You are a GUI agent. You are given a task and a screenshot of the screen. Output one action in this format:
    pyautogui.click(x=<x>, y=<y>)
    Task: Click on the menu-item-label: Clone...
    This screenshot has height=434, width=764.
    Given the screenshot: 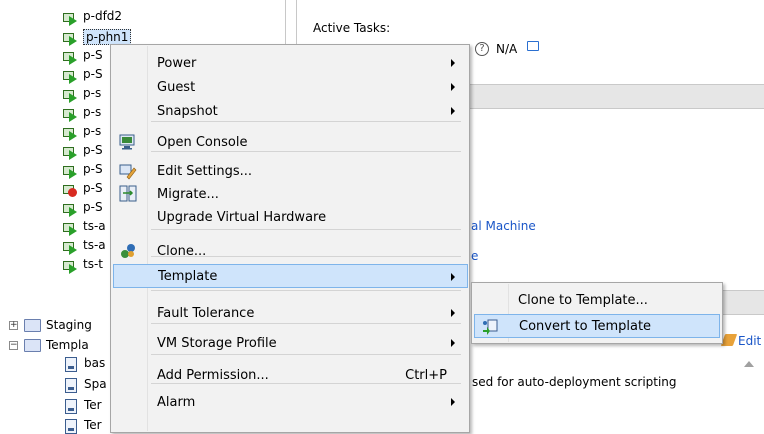 What is the action you would take?
    pyautogui.click(x=182, y=251)
    